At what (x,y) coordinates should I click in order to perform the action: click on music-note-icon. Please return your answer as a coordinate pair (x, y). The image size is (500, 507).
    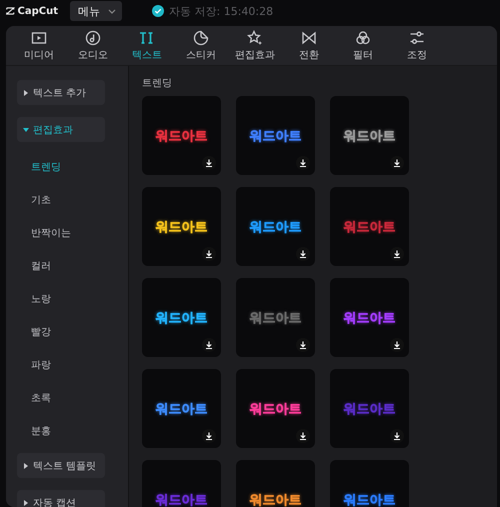
    Looking at the image, I should click on (93, 38).